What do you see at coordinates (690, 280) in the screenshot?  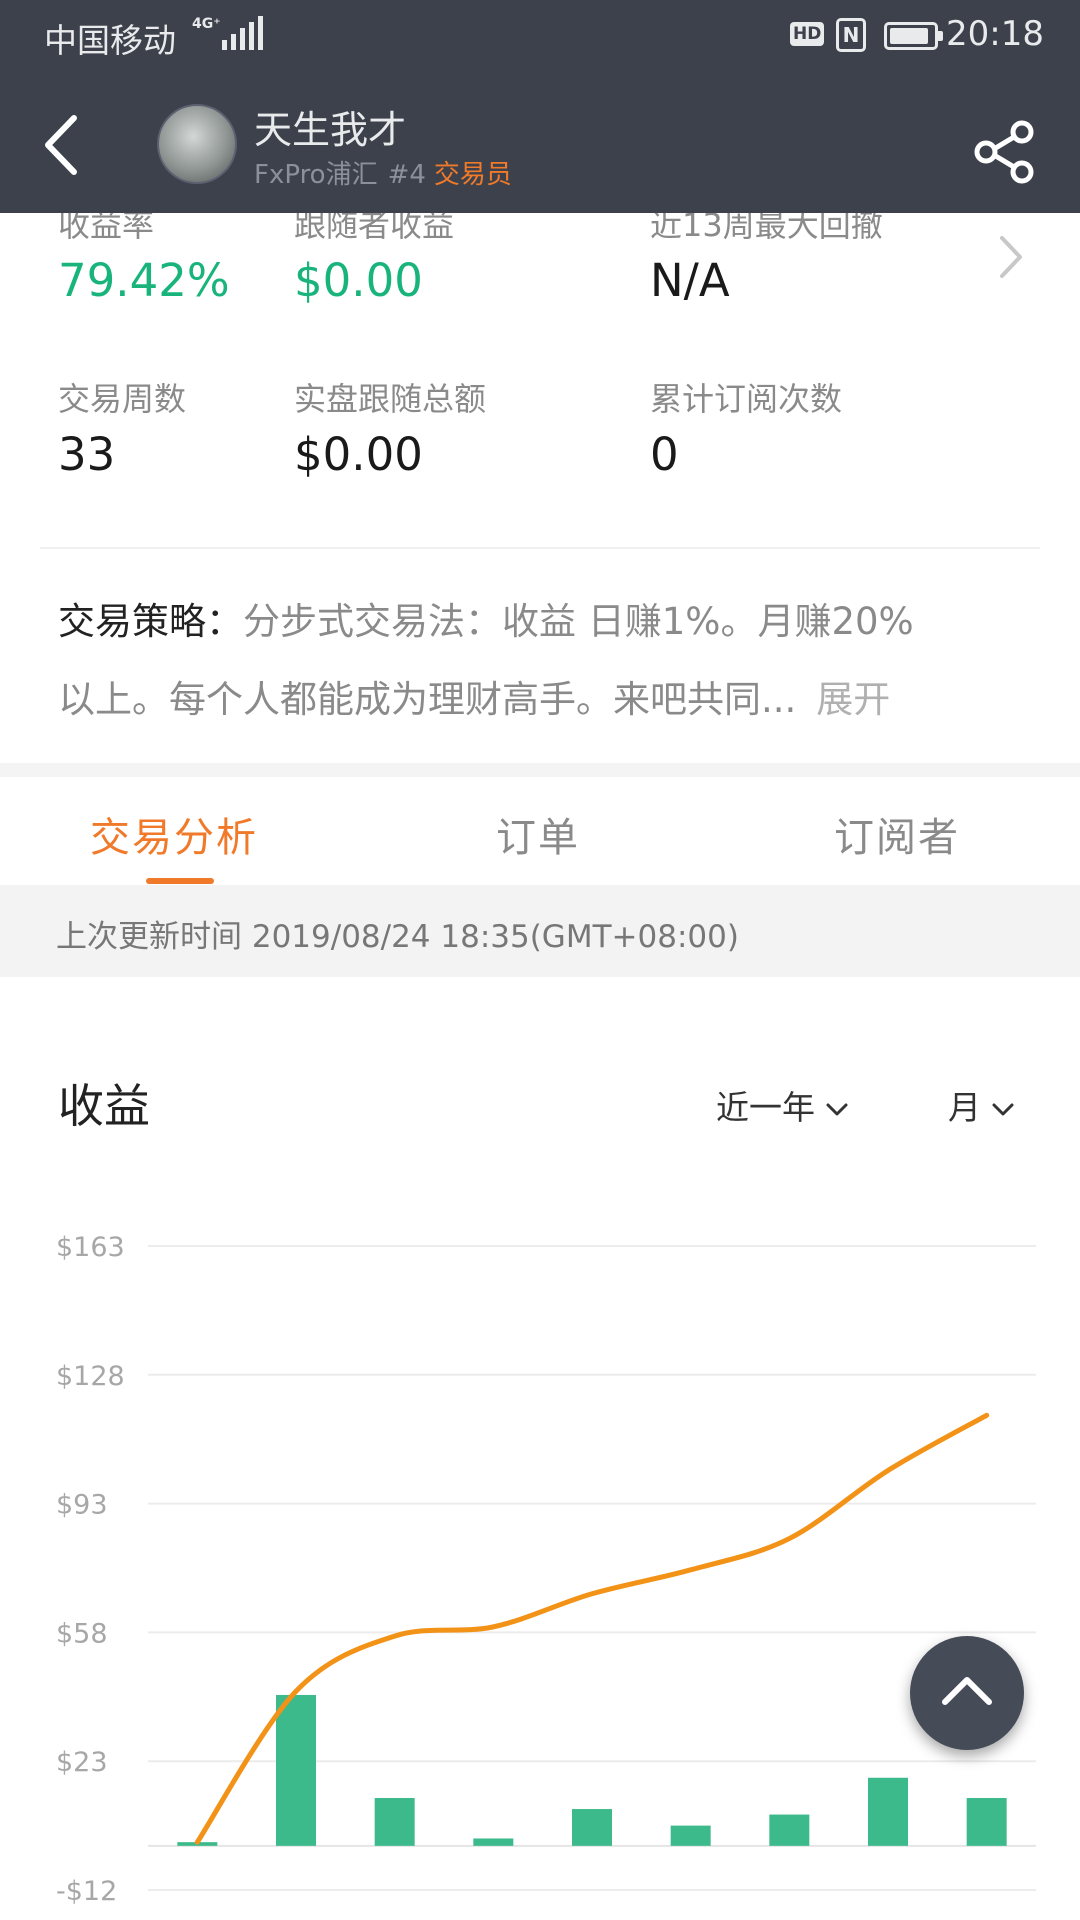 I see `stat-value: N/A` at bounding box center [690, 280].